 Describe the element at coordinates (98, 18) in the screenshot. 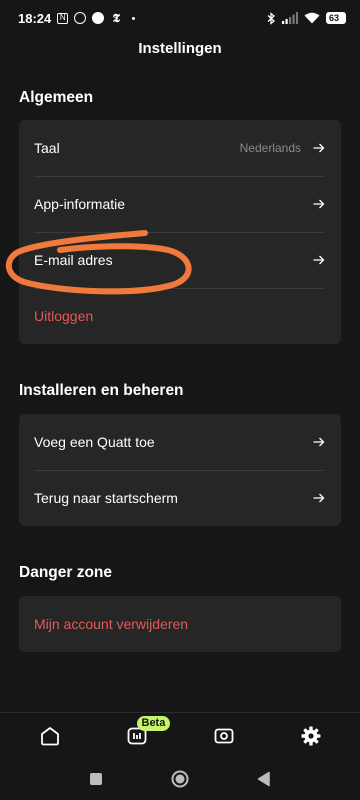

I see `news-icon` at that location.